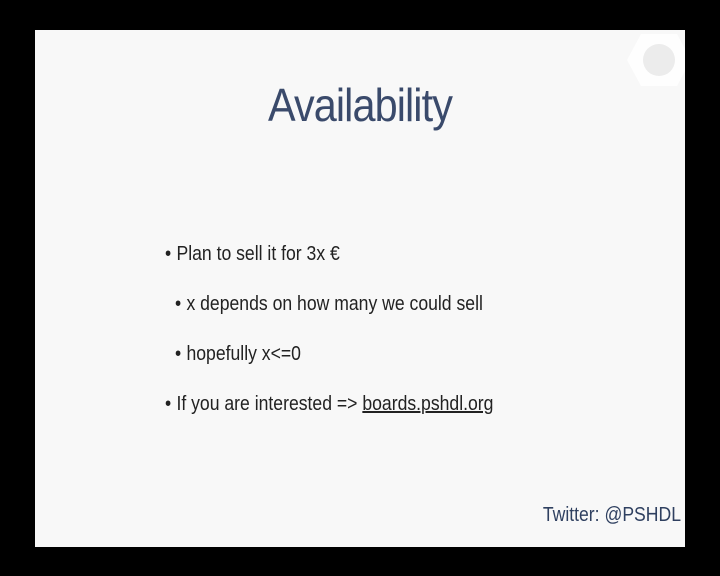  Describe the element at coordinates (269, 404) in the screenshot. I see `bullet-text: If you are interested =>` at that location.